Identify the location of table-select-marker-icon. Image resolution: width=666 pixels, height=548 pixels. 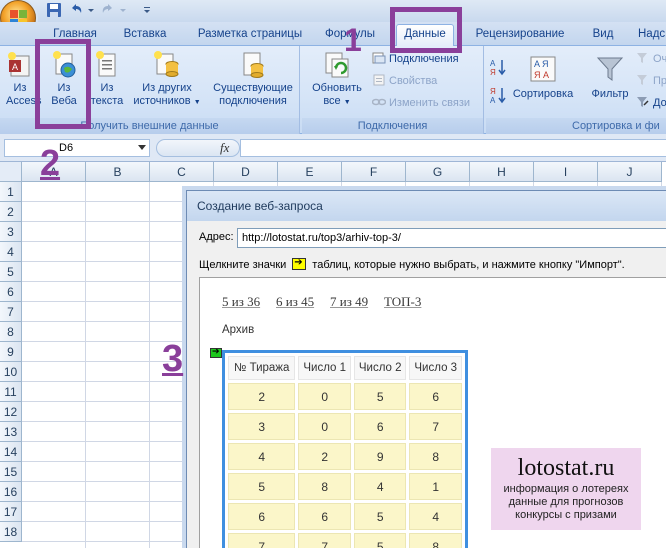
(216, 352).